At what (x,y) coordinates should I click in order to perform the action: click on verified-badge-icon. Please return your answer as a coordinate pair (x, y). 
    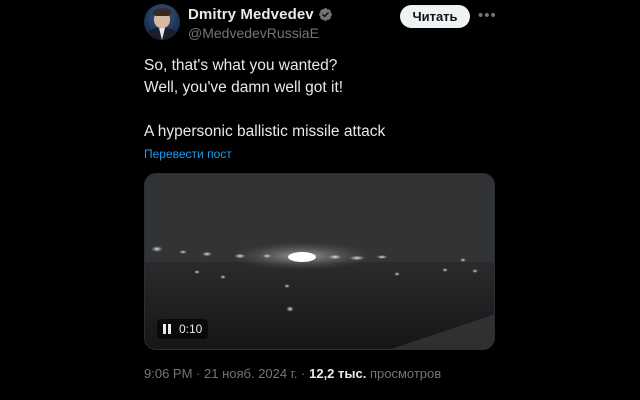
    Looking at the image, I should click on (325, 14).